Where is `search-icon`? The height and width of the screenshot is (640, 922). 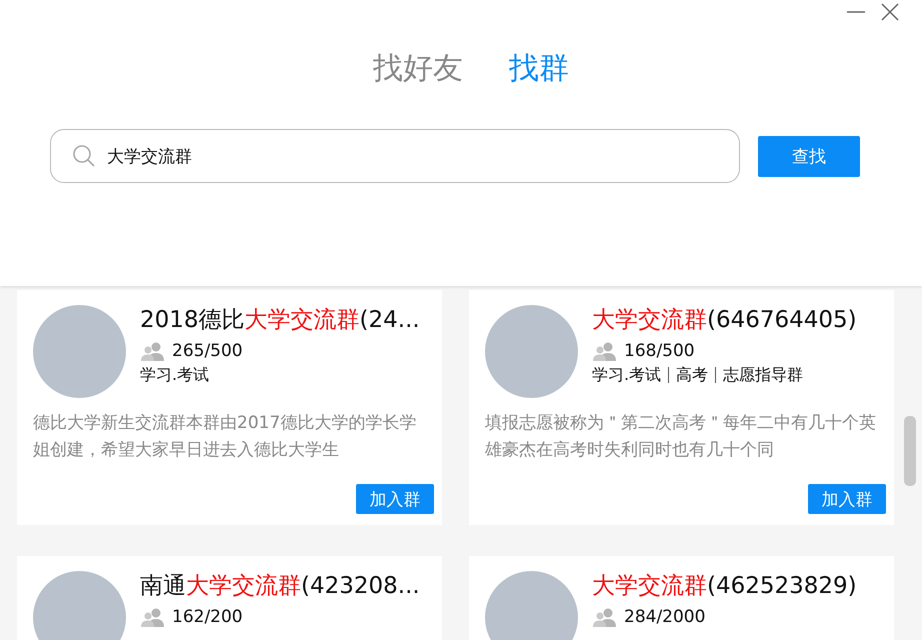
search-icon is located at coordinates (84, 156).